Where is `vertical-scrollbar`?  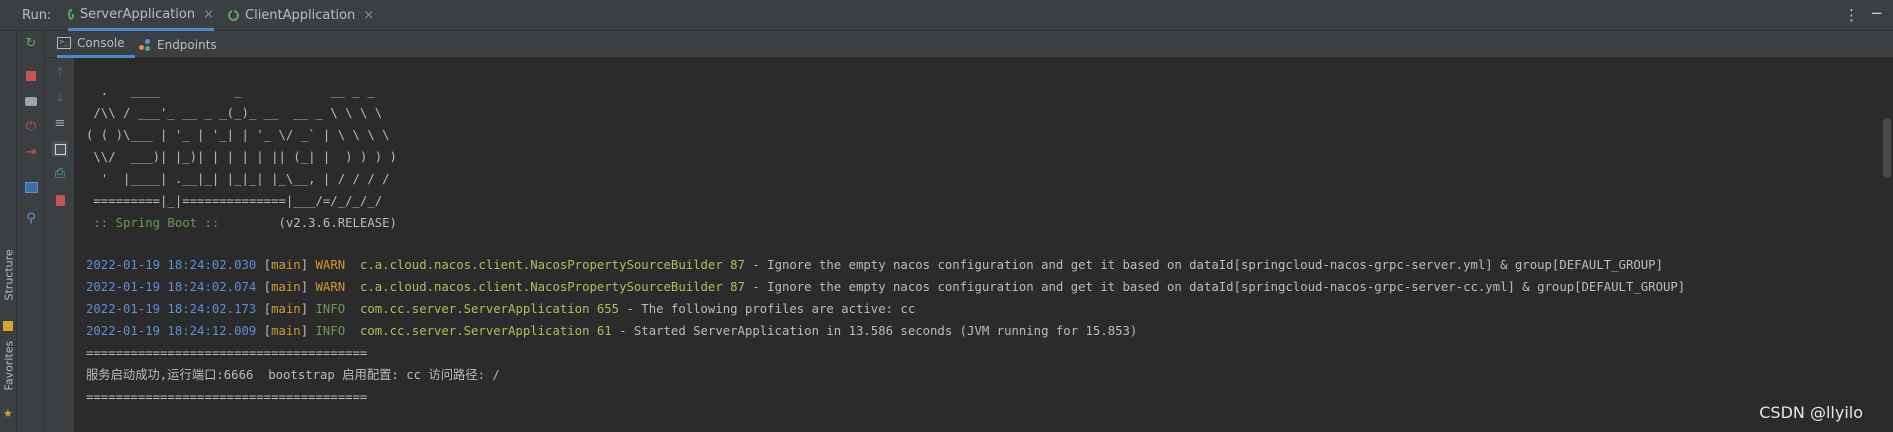
vertical-scrollbar is located at coordinates (1887, 245).